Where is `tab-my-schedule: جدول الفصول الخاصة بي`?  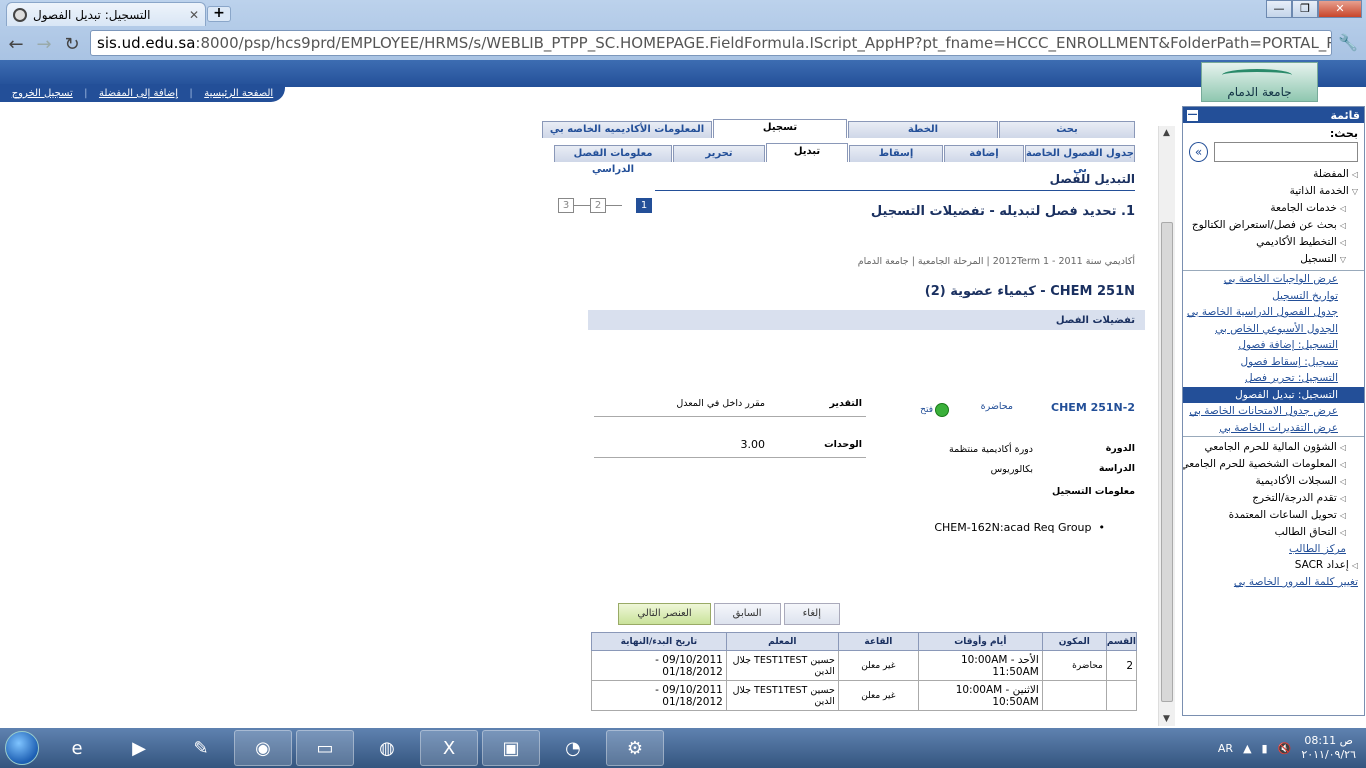
tab-my-schedule: جدول الفصول الخاصة بي is located at coordinates (1080, 160).